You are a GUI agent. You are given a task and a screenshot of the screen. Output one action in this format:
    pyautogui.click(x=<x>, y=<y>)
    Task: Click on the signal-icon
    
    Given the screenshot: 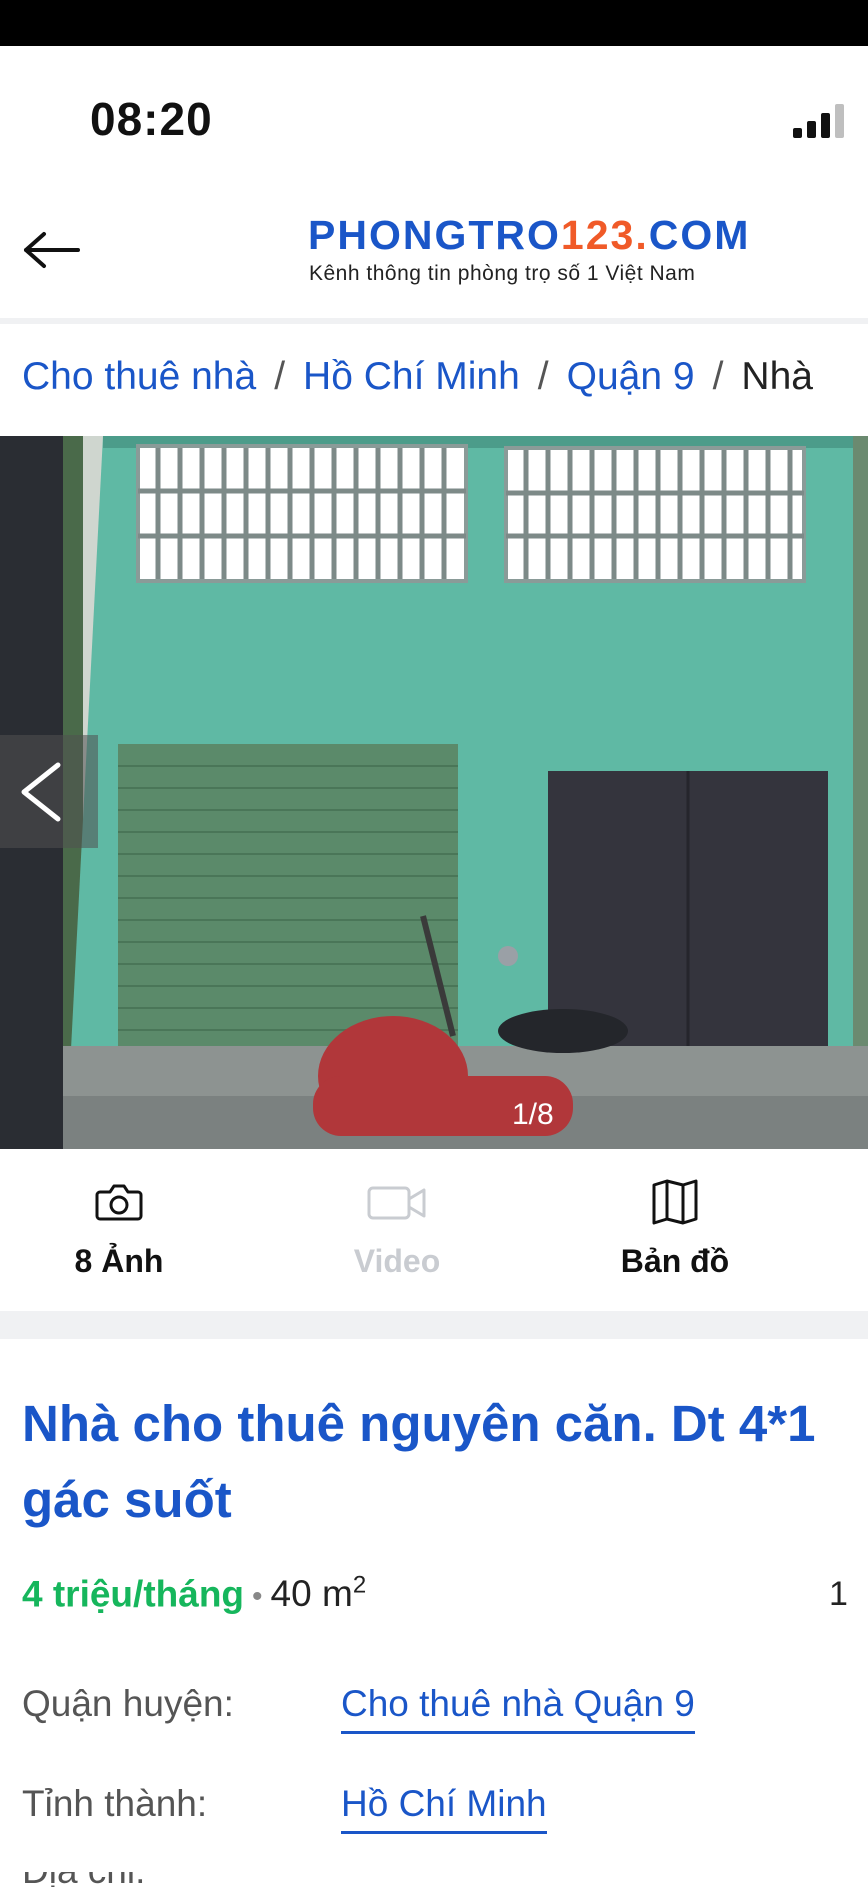 What is the action you would take?
    pyautogui.click(x=818, y=121)
    